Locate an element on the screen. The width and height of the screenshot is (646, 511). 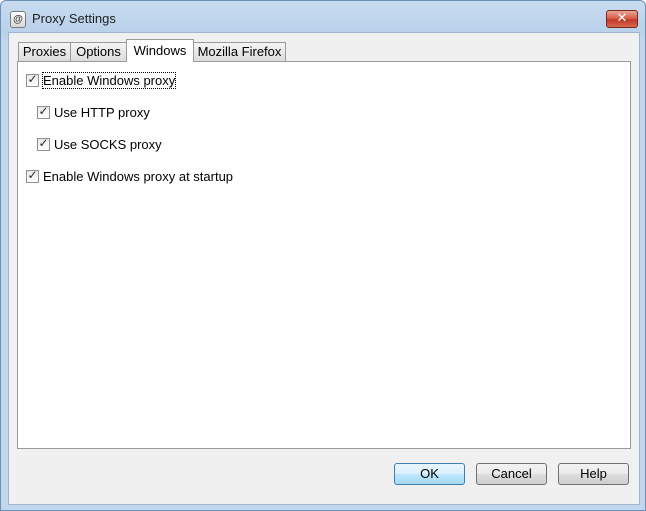
tab-proxies: Proxies is located at coordinates (44, 51).